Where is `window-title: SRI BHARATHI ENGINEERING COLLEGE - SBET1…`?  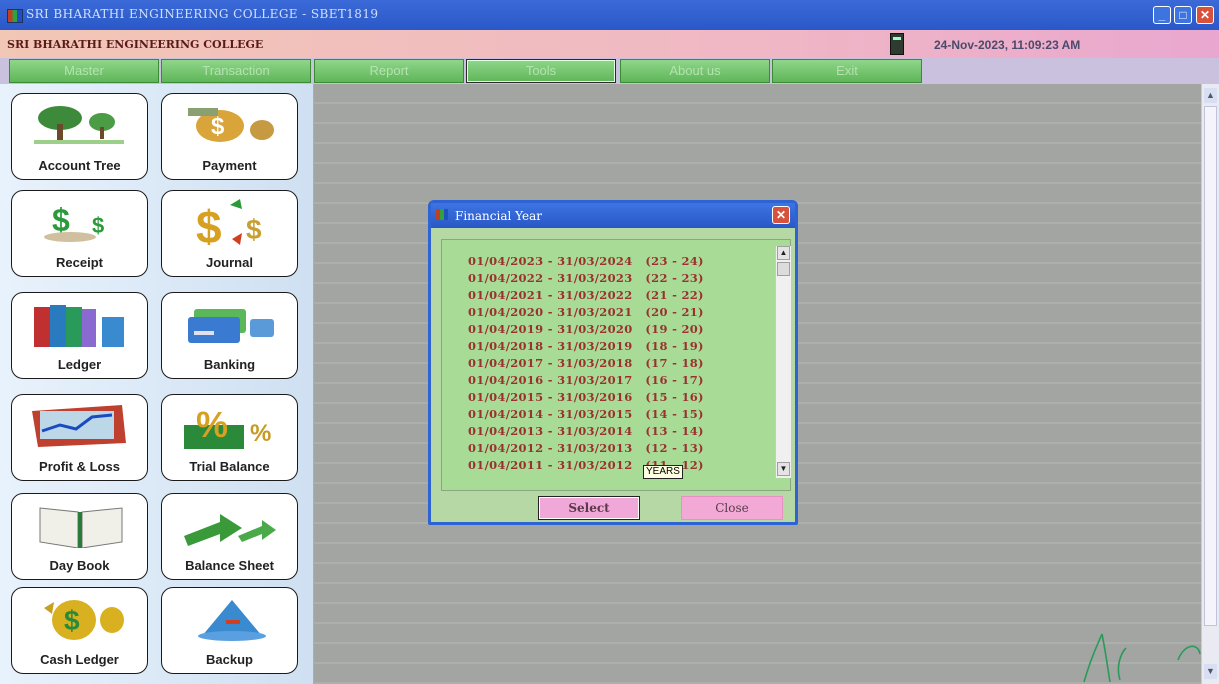
window-title: SRI BHARATHI ENGINEERING COLLEGE - SBET1… is located at coordinates (202, 14).